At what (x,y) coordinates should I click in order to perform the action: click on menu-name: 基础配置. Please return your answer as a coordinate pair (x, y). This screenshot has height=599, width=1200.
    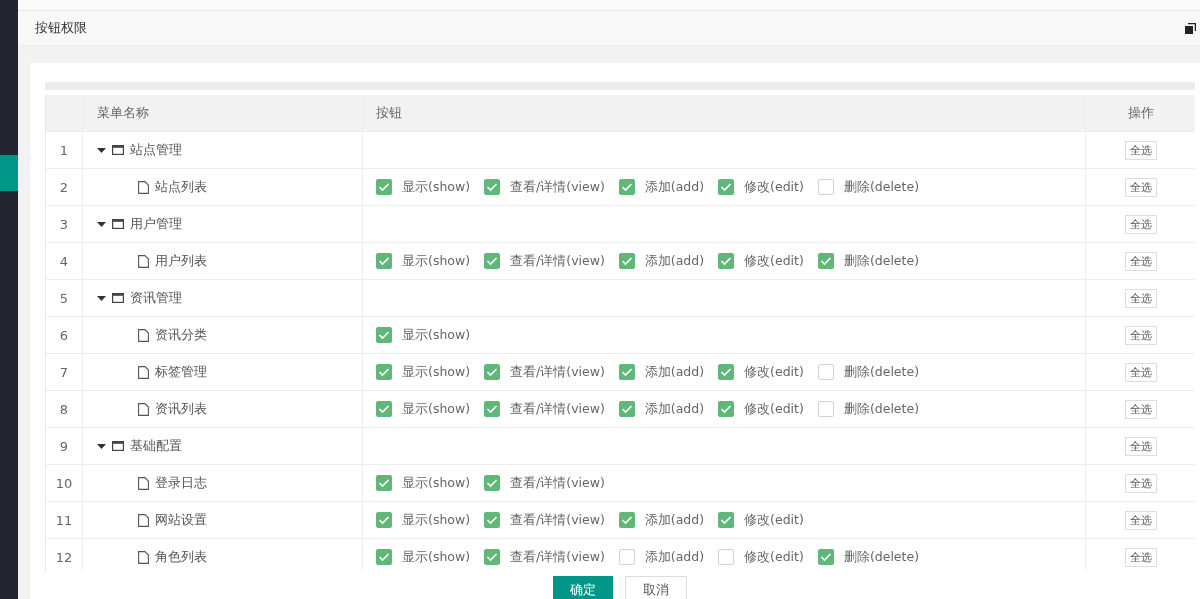
    Looking at the image, I should click on (156, 446).